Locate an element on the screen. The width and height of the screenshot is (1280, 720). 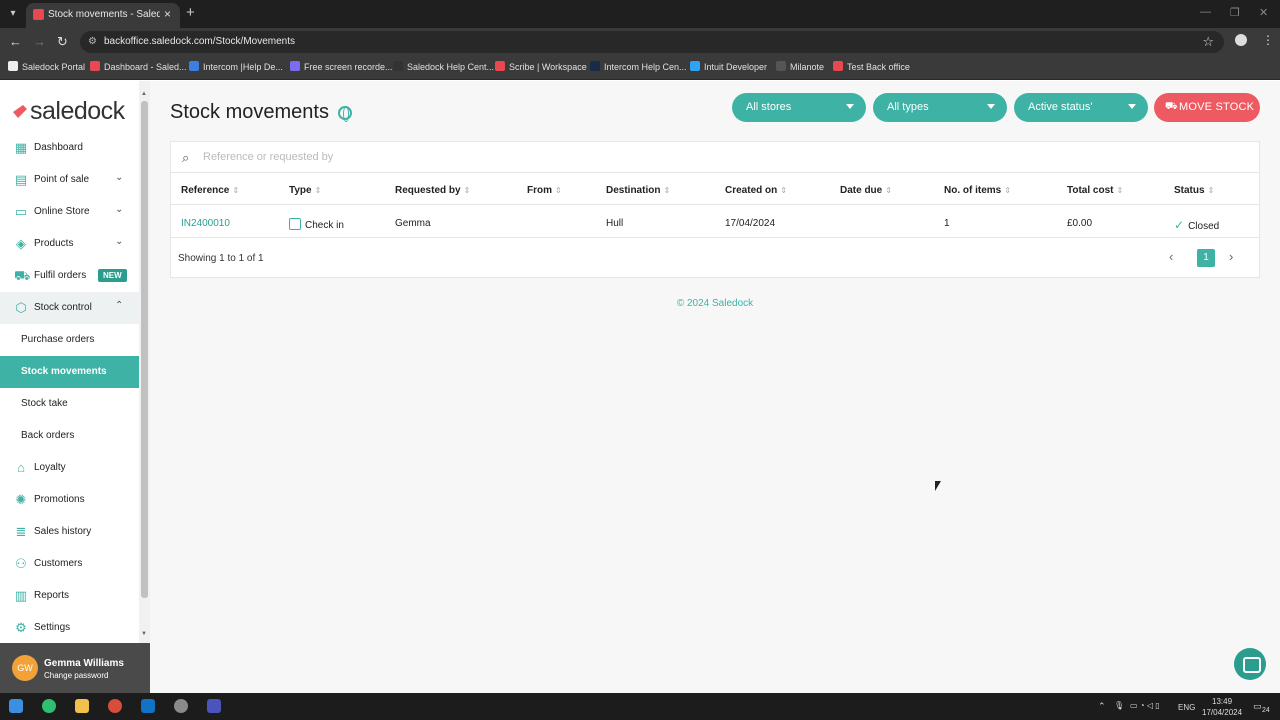
teams-icon is located at coordinates (214, 706).